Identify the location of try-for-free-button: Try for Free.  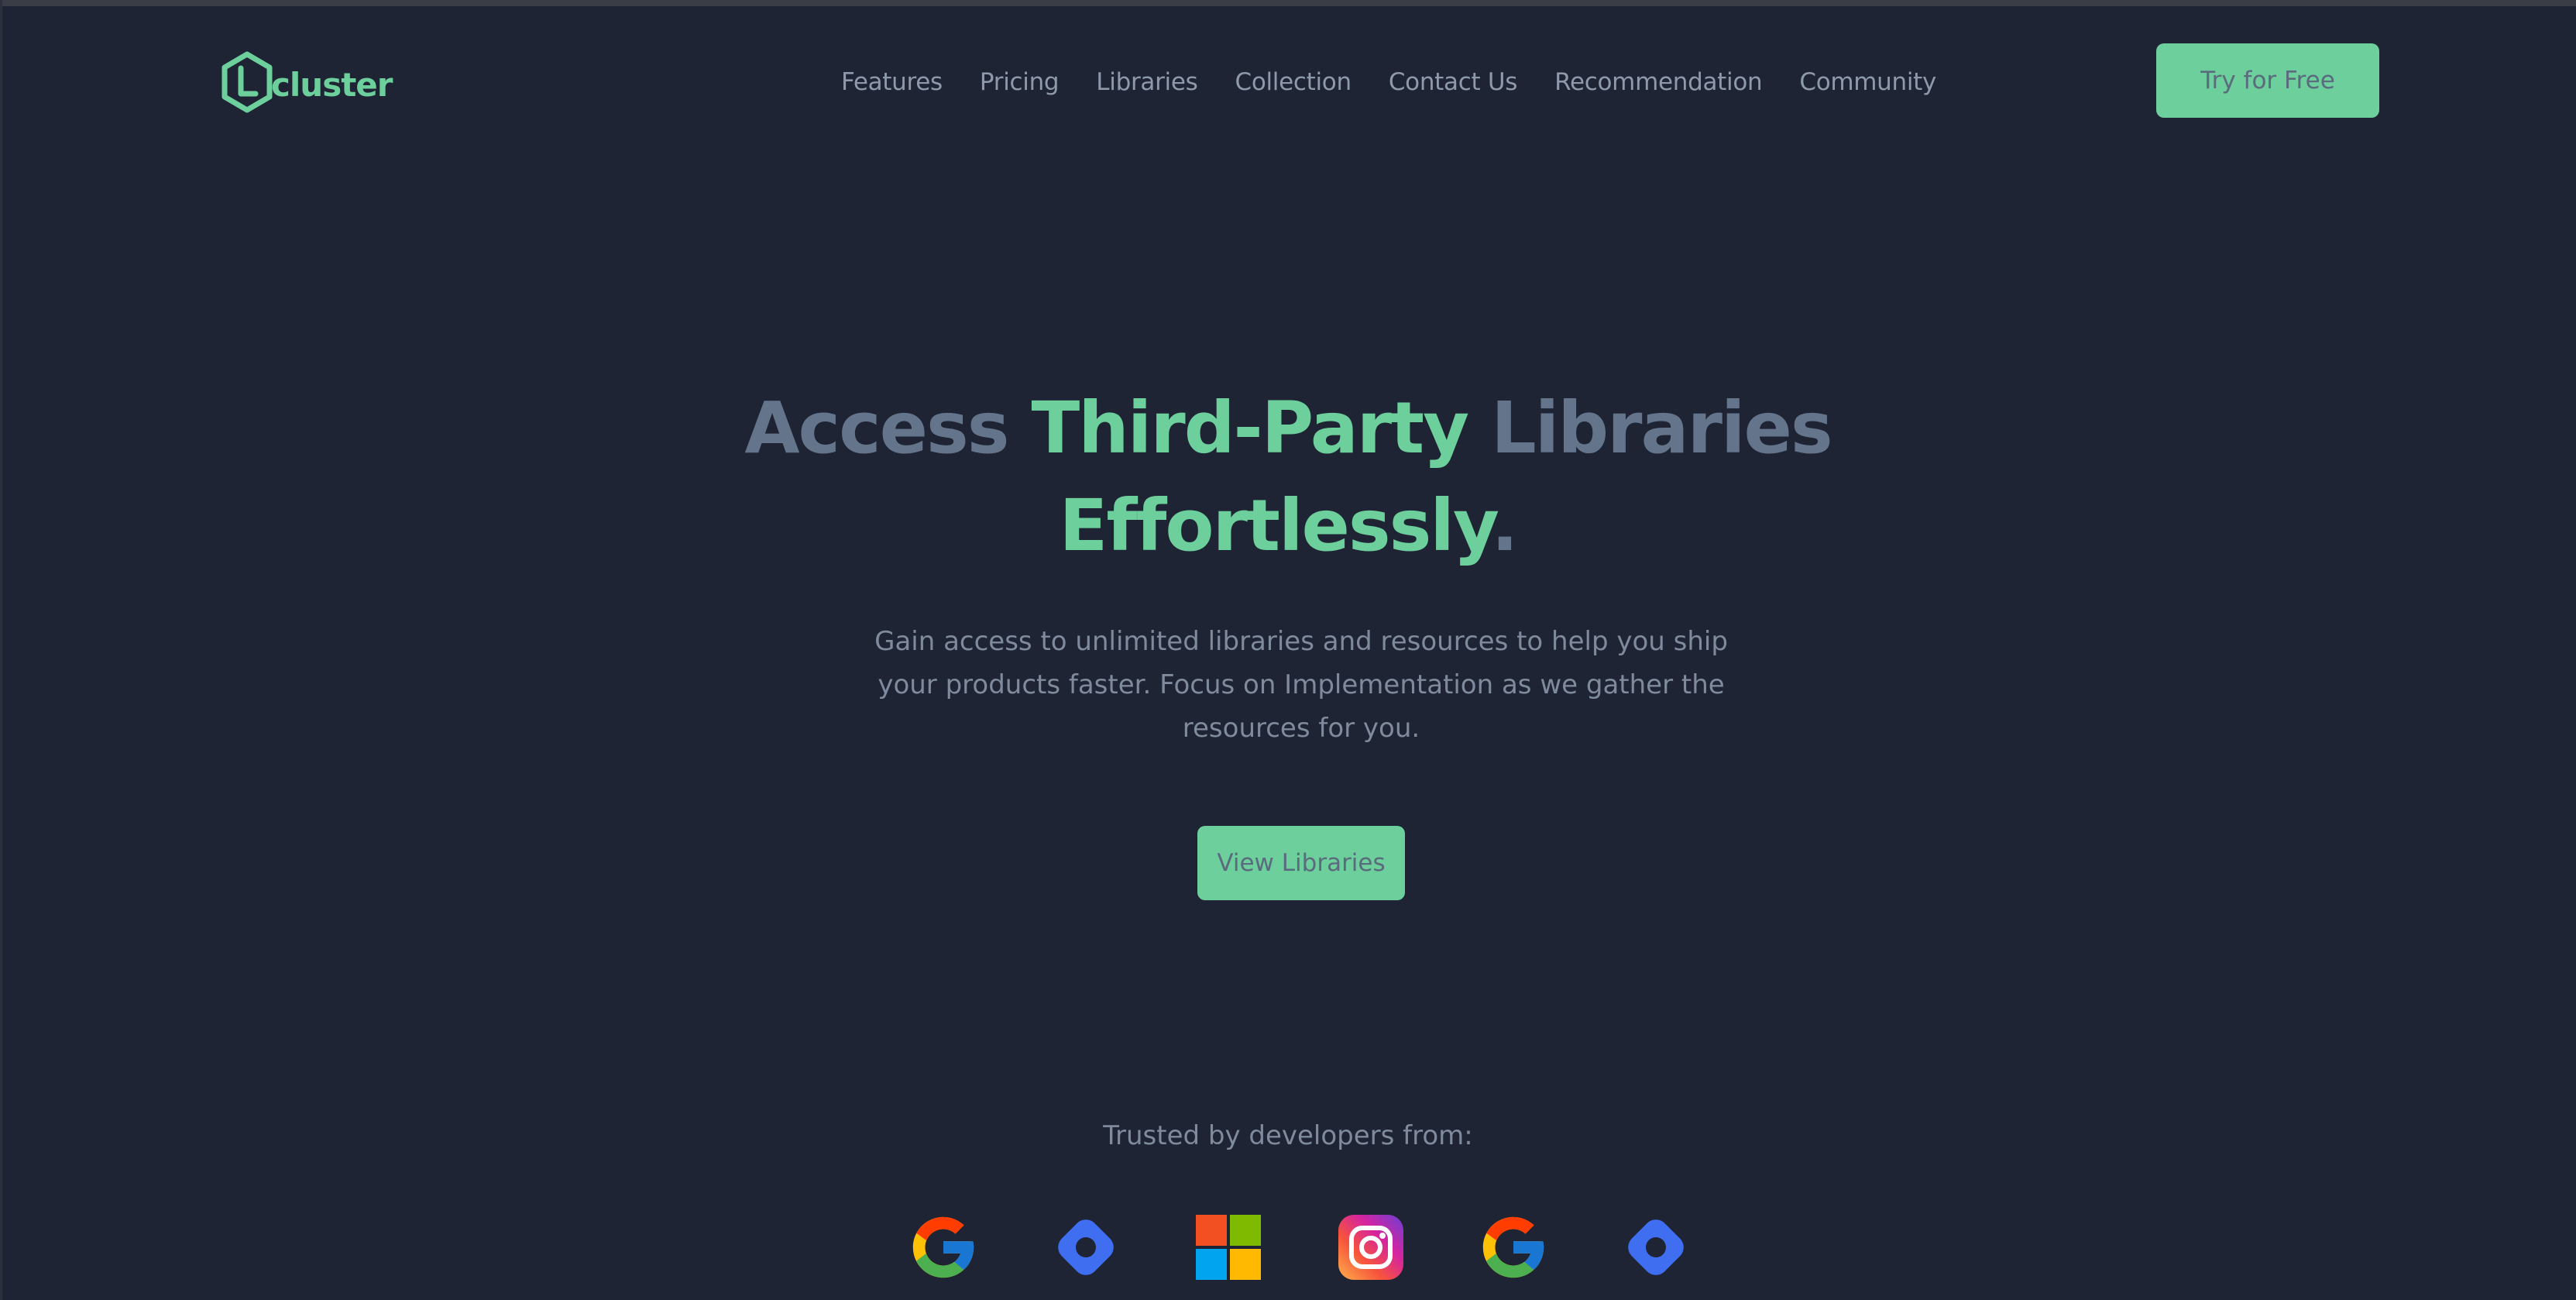
(2267, 80).